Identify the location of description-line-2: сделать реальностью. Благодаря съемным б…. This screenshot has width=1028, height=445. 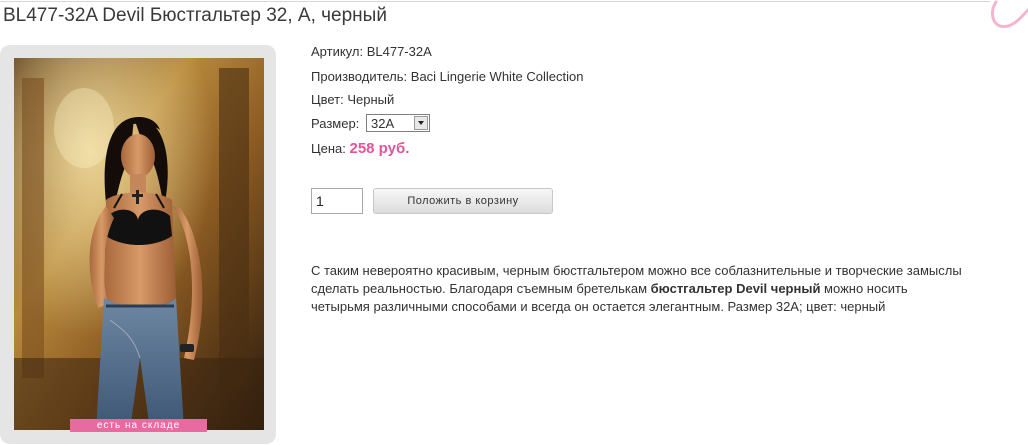
(669, 289).